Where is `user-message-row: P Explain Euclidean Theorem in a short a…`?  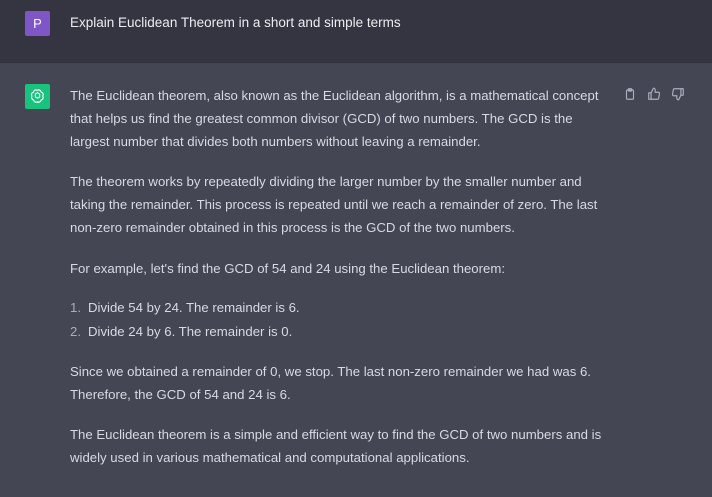
user-message-row: P Explain Euclidean Theorem in a short a… is located at coordinates (356, 31).